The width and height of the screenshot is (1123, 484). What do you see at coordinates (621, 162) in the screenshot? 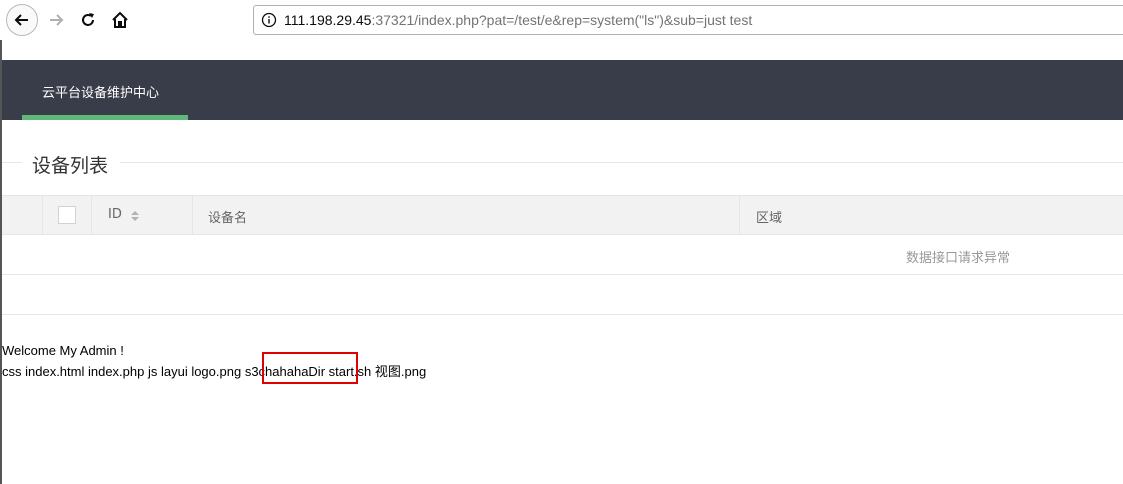
I see `fieldset-line-right` at bounding box center [621, 162].